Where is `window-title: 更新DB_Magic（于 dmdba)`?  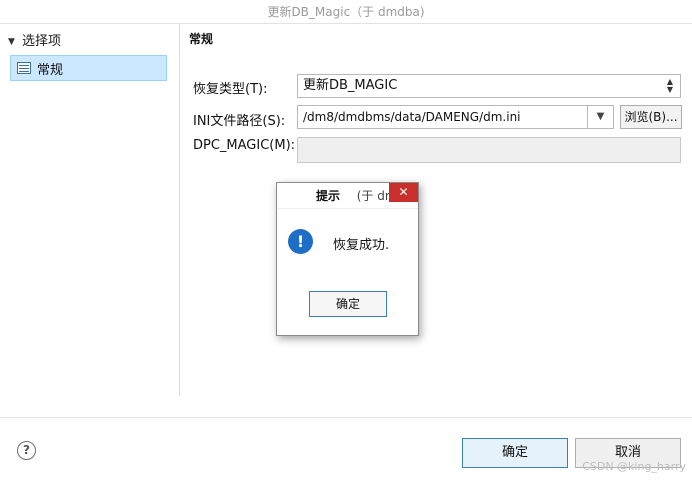 window-title: 更新DB_Magic（于 dmdba) is located at coordinates (346, 12).